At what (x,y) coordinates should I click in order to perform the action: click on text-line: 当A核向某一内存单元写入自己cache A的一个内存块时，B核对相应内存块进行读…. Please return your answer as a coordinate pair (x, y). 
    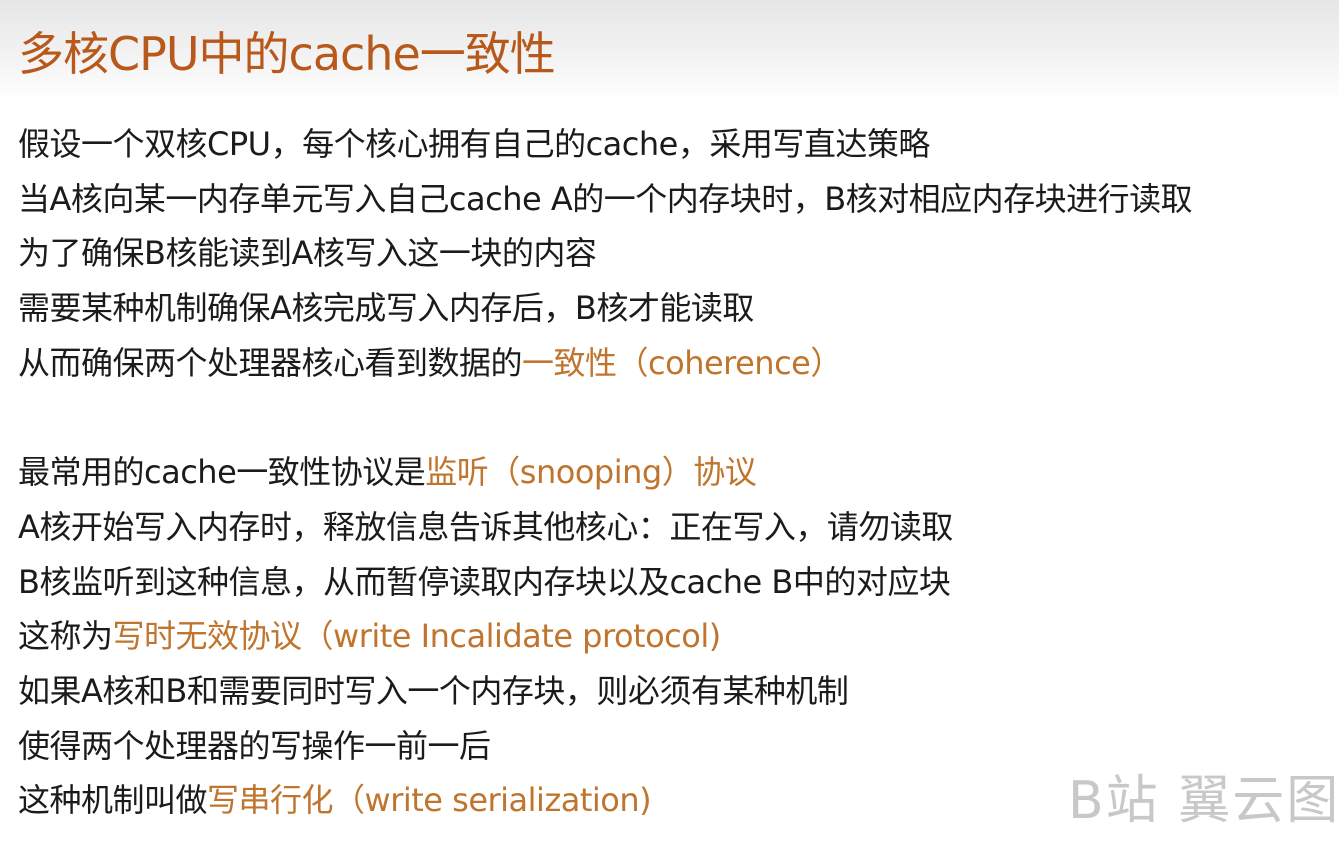
    Looking at the image, I should click on (675, 199).